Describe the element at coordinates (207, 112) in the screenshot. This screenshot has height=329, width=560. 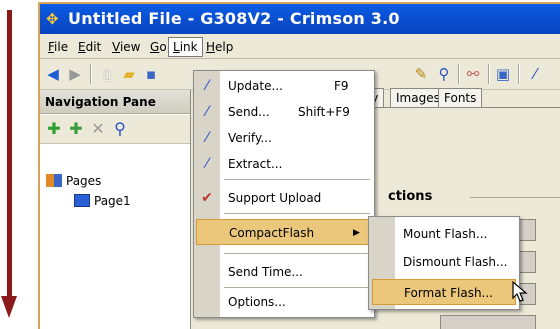
I see `send-icon: ⁄` at that location.